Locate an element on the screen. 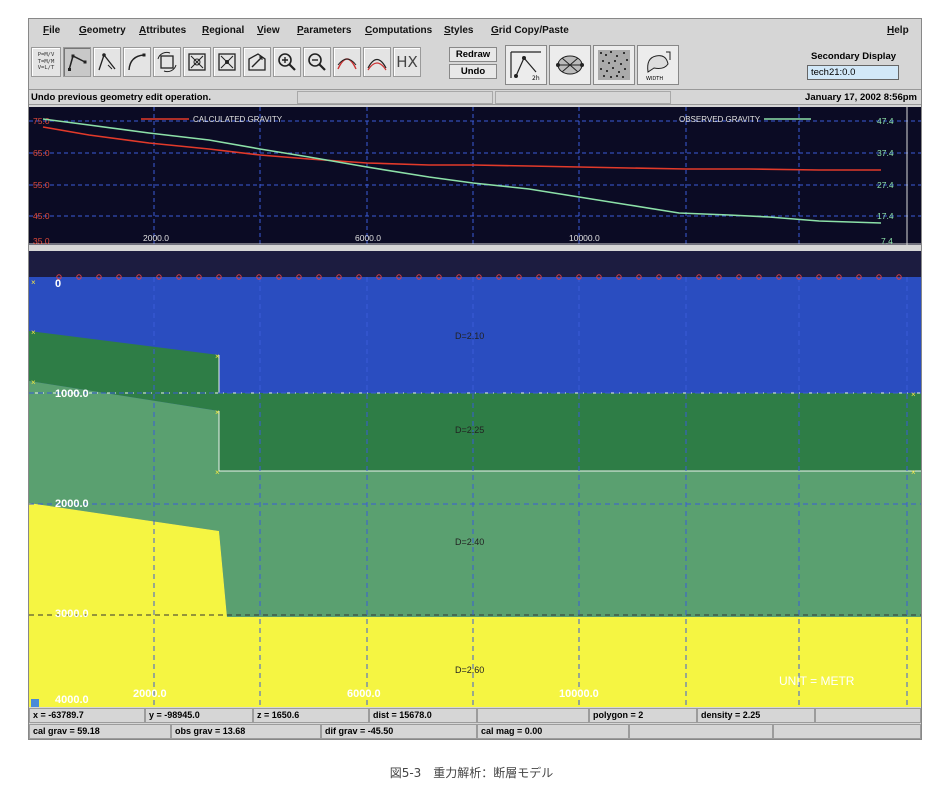 Image resolution: width=943 pixels, height=791 pixels. distance-tick: 2000.0 is located at coordinates (150, 694).